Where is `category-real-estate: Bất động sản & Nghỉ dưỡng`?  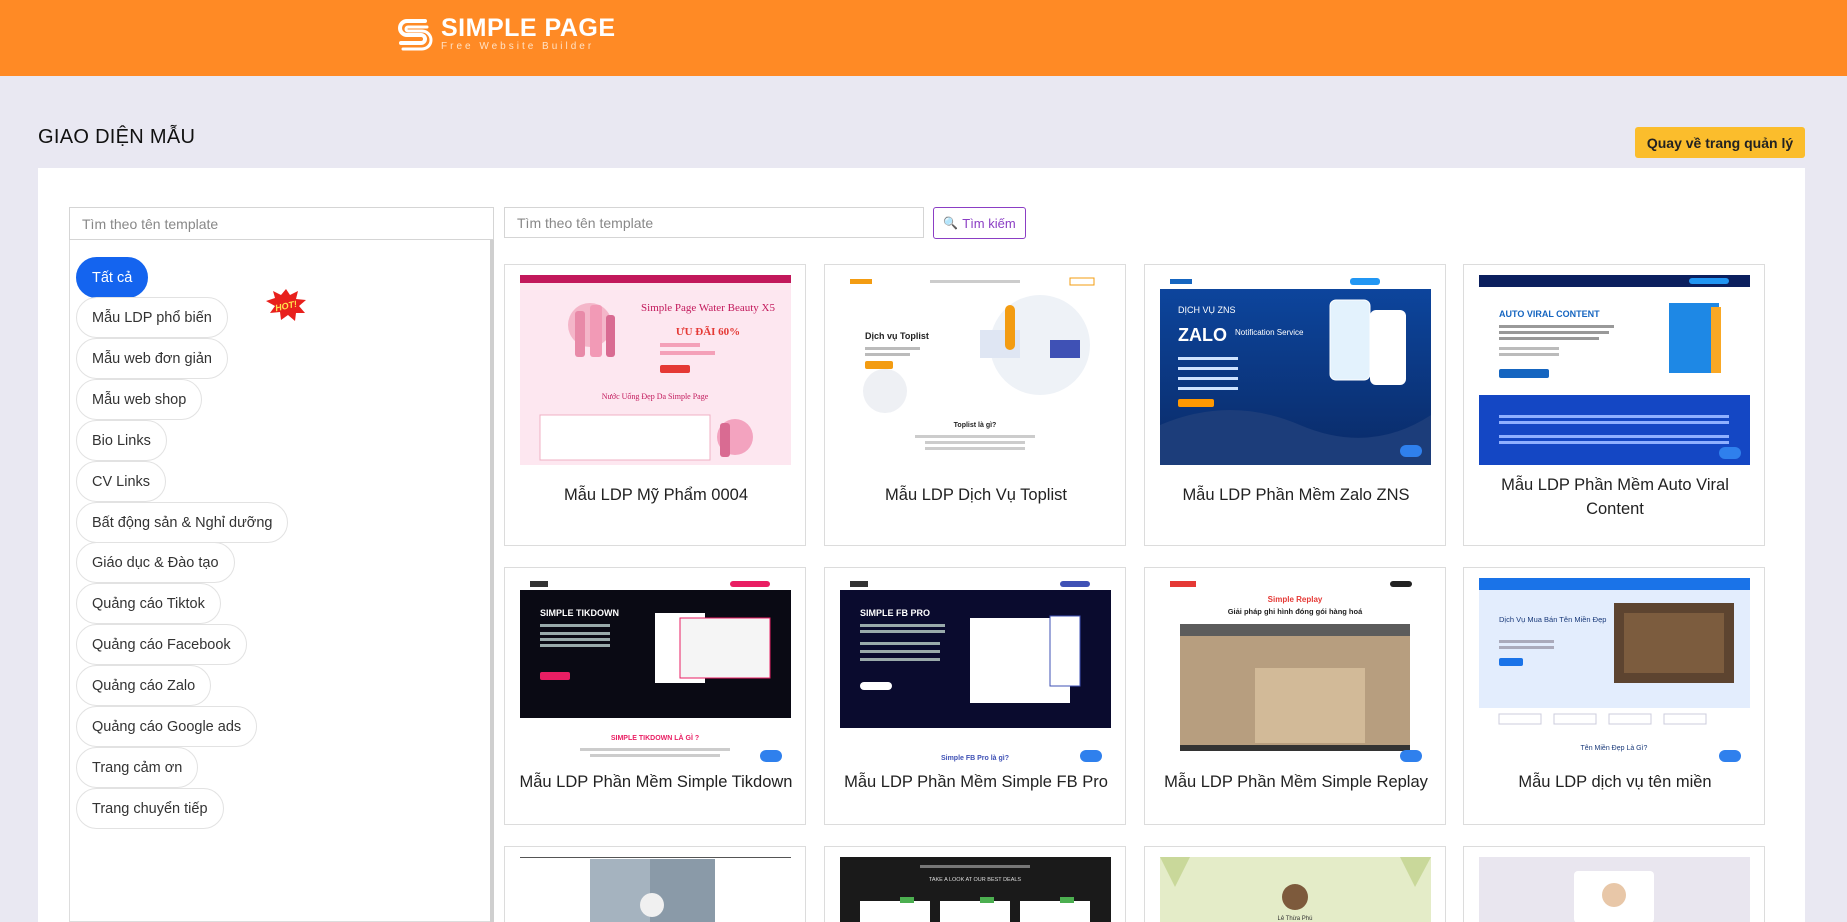
category-real-estate: Bất động sản & Nghỉ dưỡng is located at coordinates (182, 522).